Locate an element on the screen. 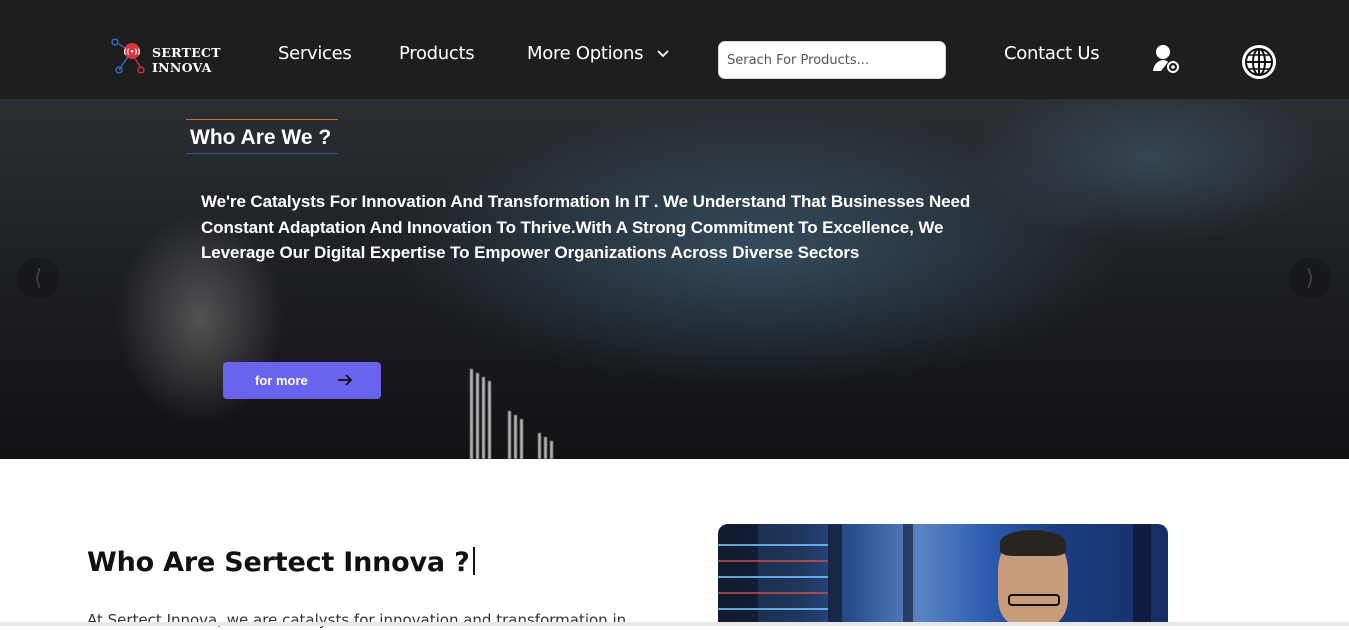 The image size is (1349, 630). about-heading: Who Are Sertect Innova ? is located at coordinates (281, 562).